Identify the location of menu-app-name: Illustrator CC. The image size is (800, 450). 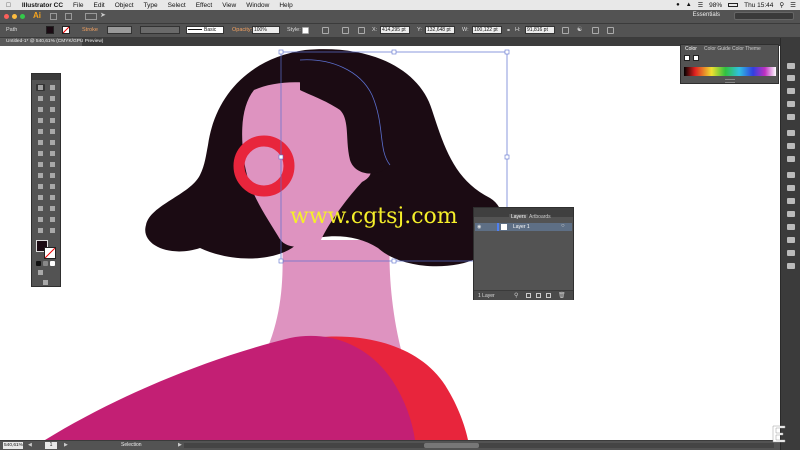
(42, 5).